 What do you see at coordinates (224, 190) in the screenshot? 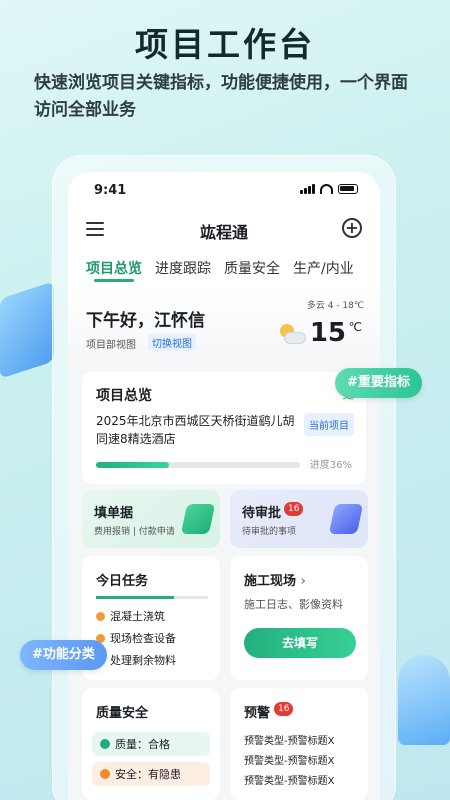
I see `status-bar: 9:41` at bounding box center [224, 190].